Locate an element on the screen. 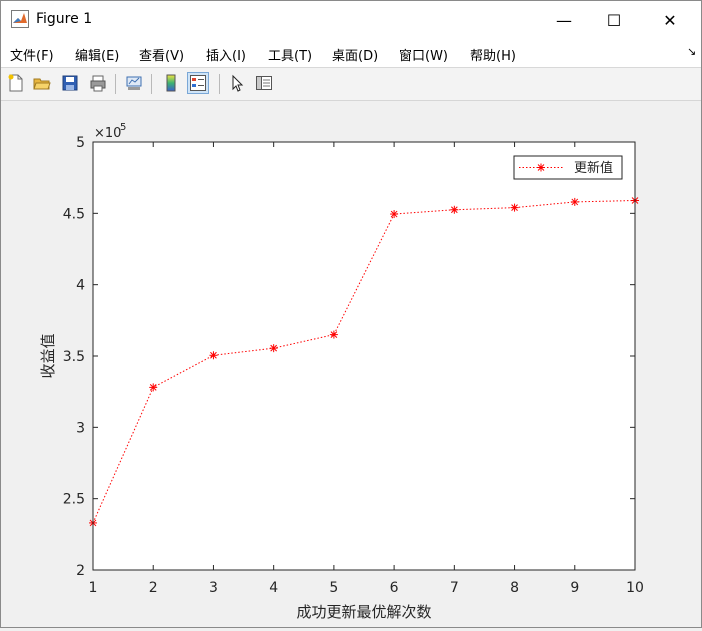 This screenshot has width=702, height=631. y-axis-label: 收益值 is located at coordinates (48, 355).